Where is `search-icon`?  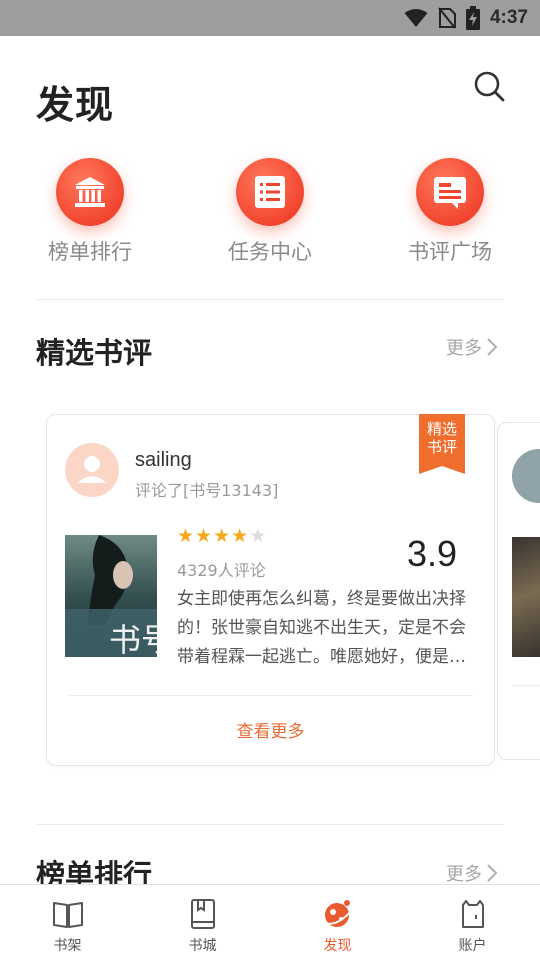 search-icon is located at coordinates (489, 86).